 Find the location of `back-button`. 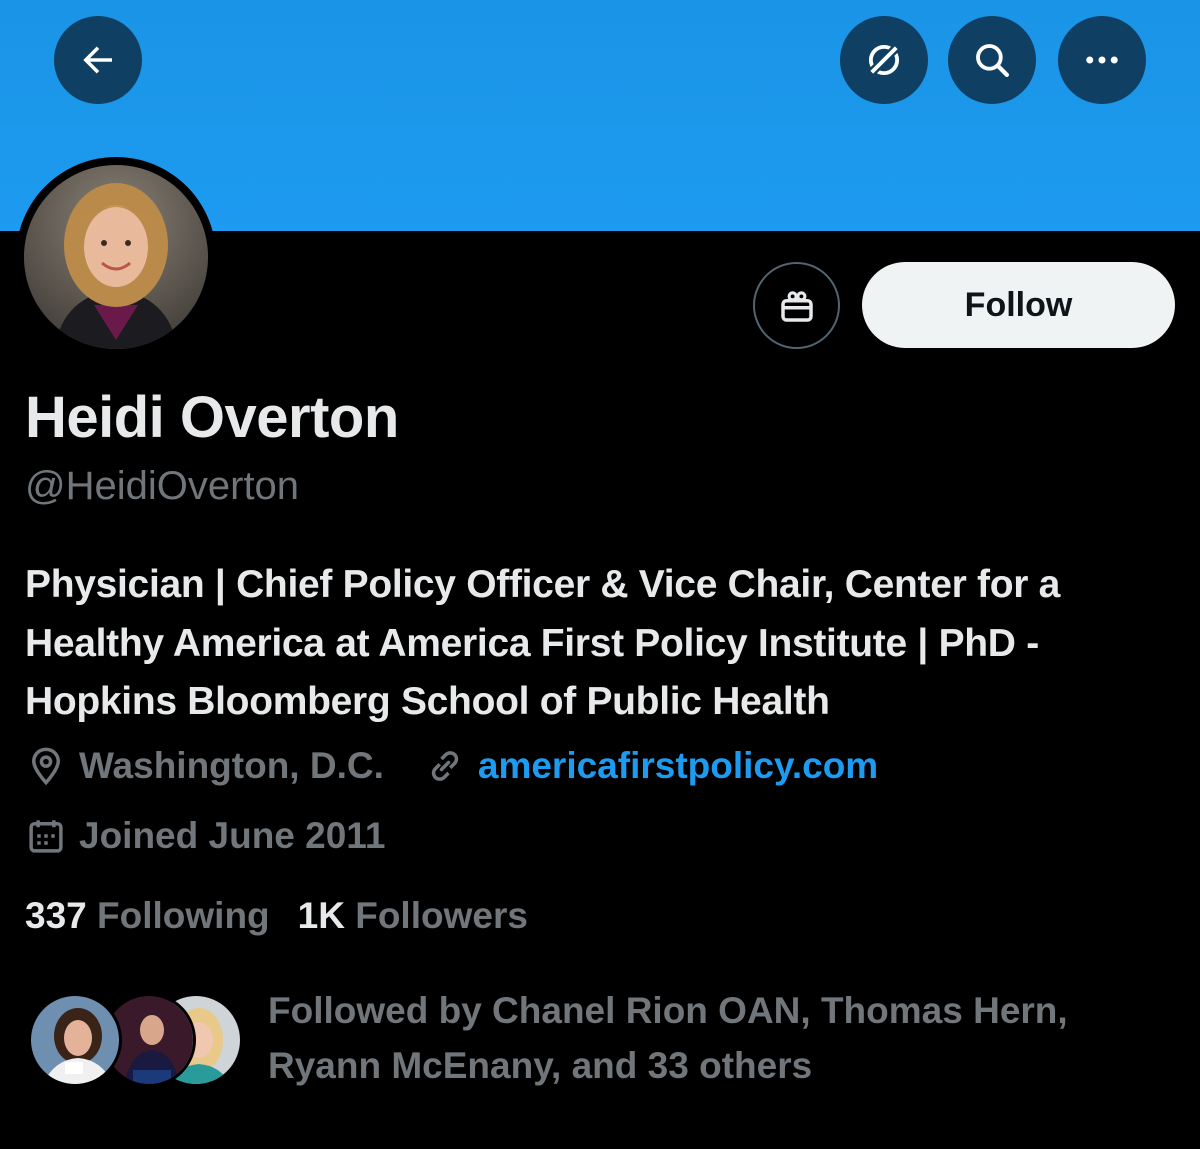

back-button is located at coordinates (98, 60).